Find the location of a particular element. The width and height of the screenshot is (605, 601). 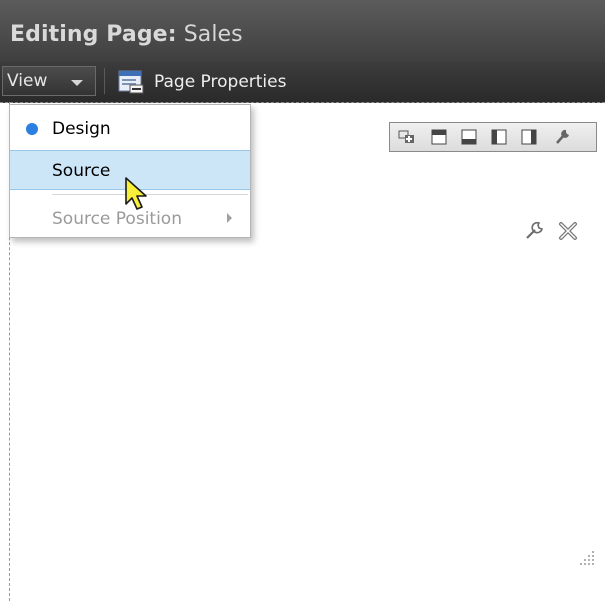

radio-selected-icon is located at coordinates (32, 129).